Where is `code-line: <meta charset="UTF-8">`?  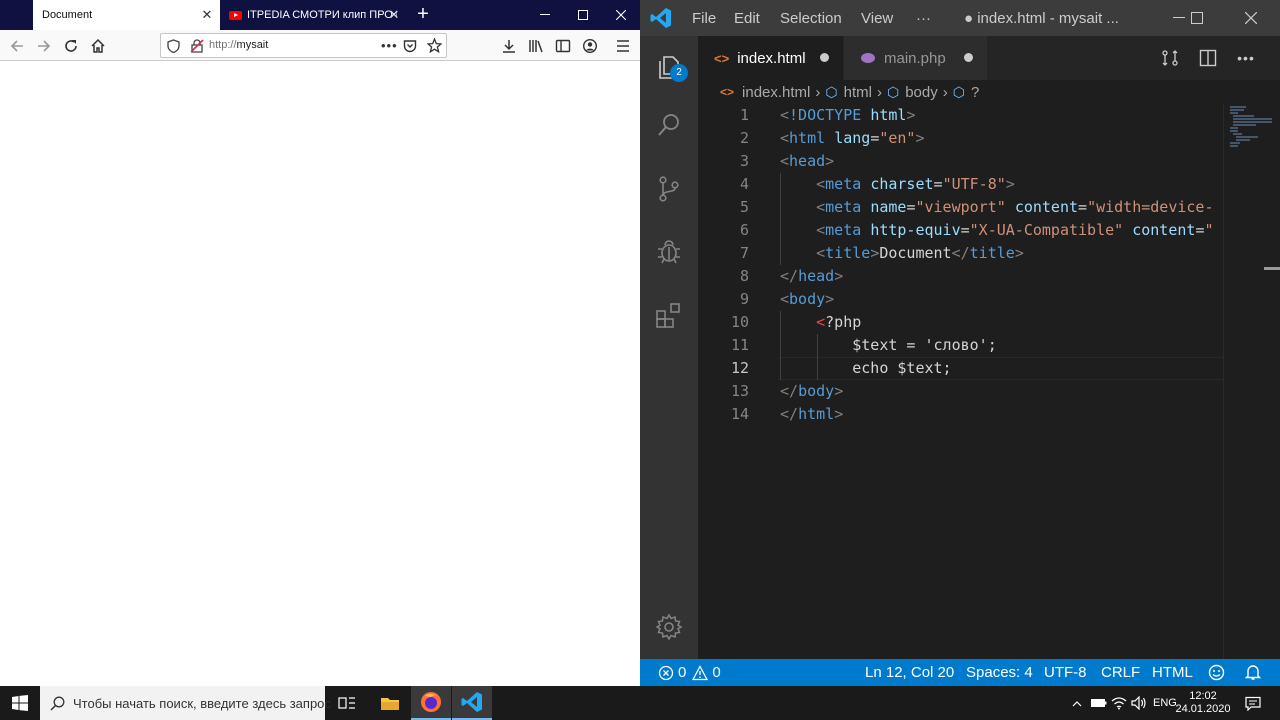 code-line: <meta charset="UTF-8"> is located at coordinates (897, 184).